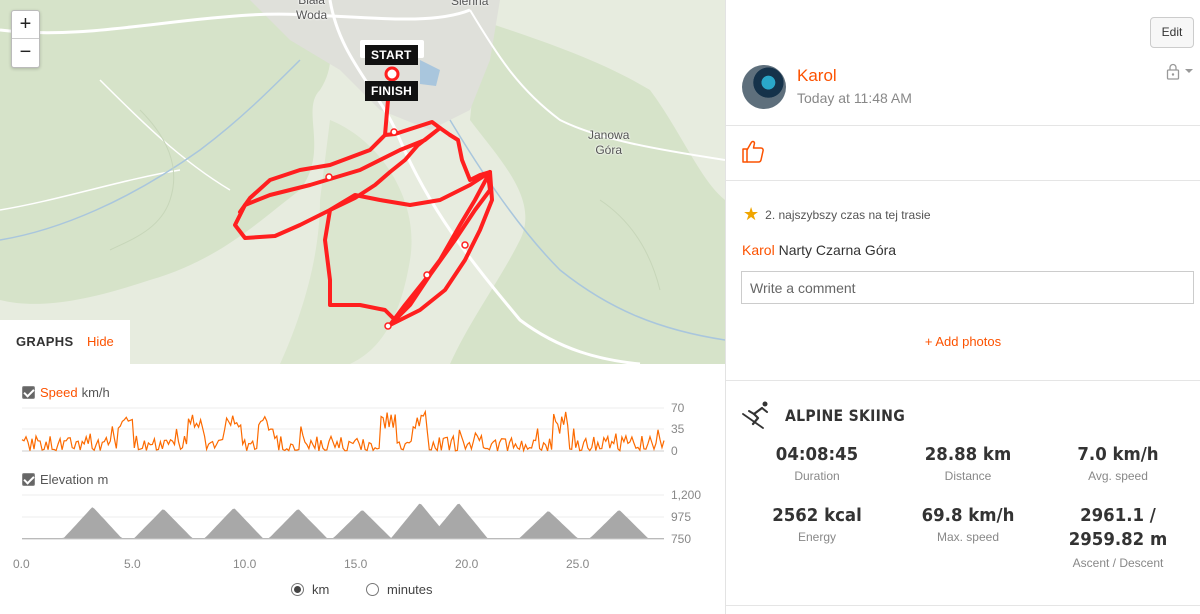  What do you see at coordinates (1118, 563) in the screenshot?
I see `stat-label: Ascent / Descent` at bounding box center [1118, 563].